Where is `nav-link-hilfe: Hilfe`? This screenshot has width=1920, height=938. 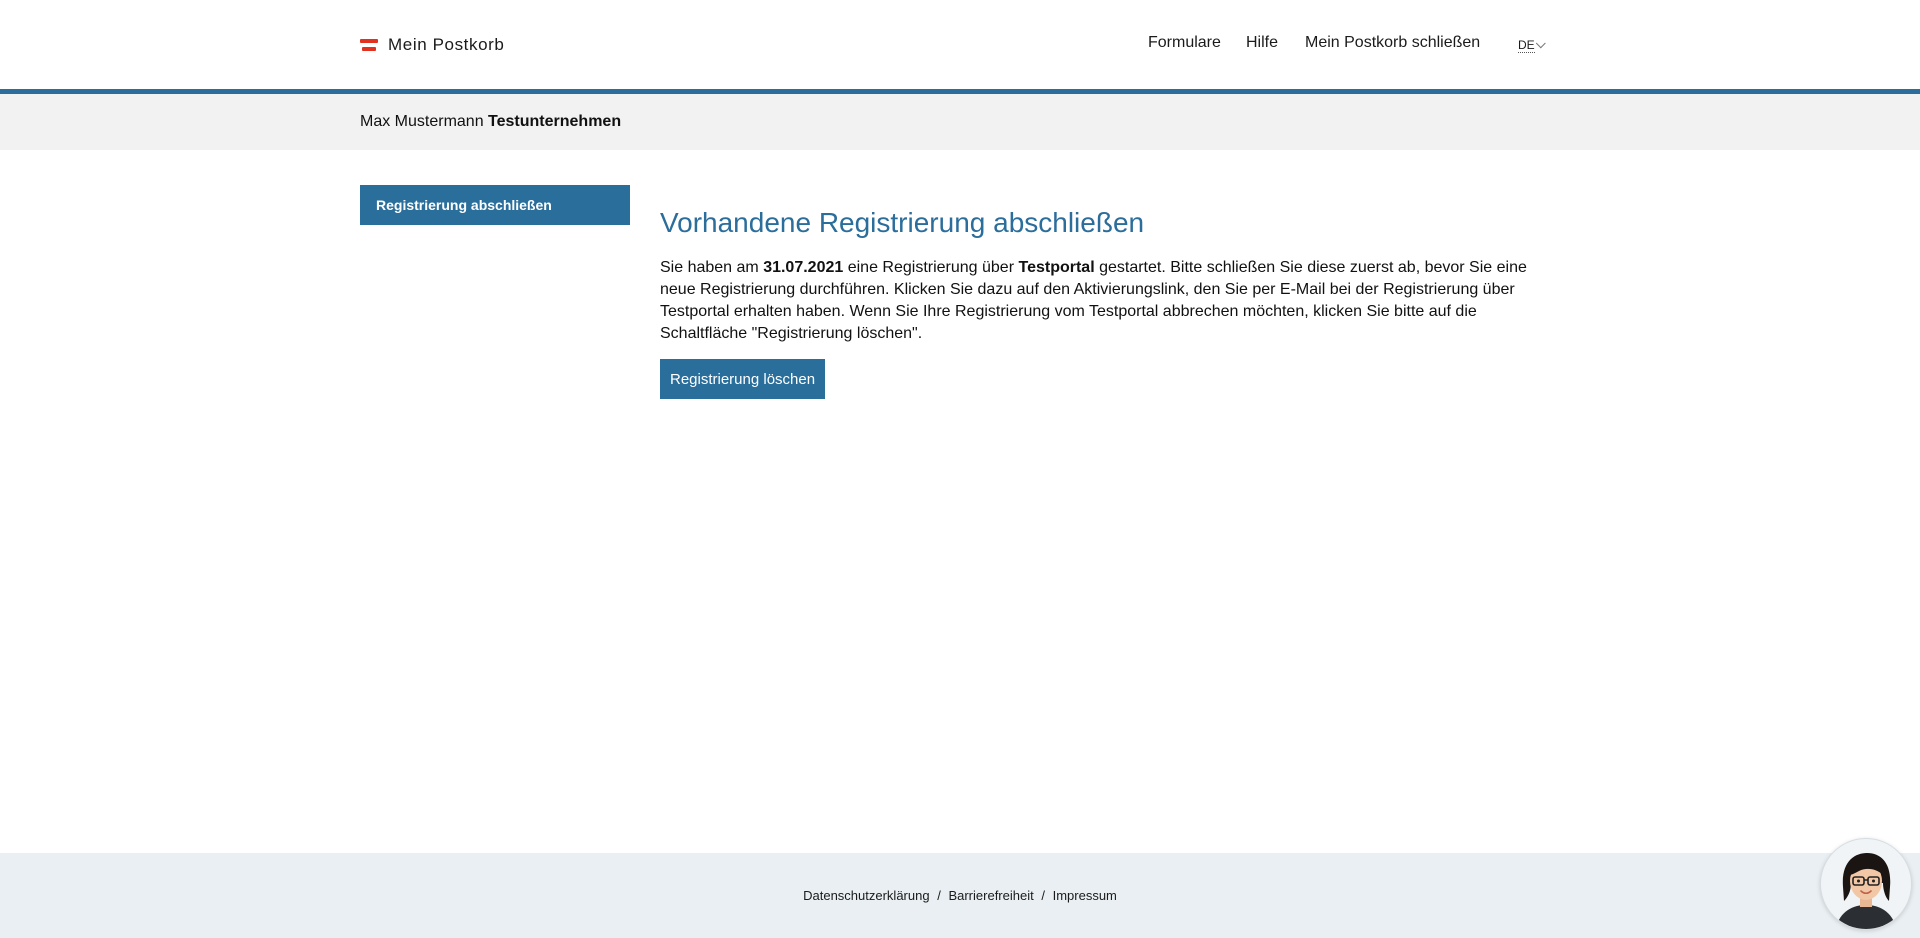
nav-link-hilfe: Hilfe is located at coordinates (1262, 43).